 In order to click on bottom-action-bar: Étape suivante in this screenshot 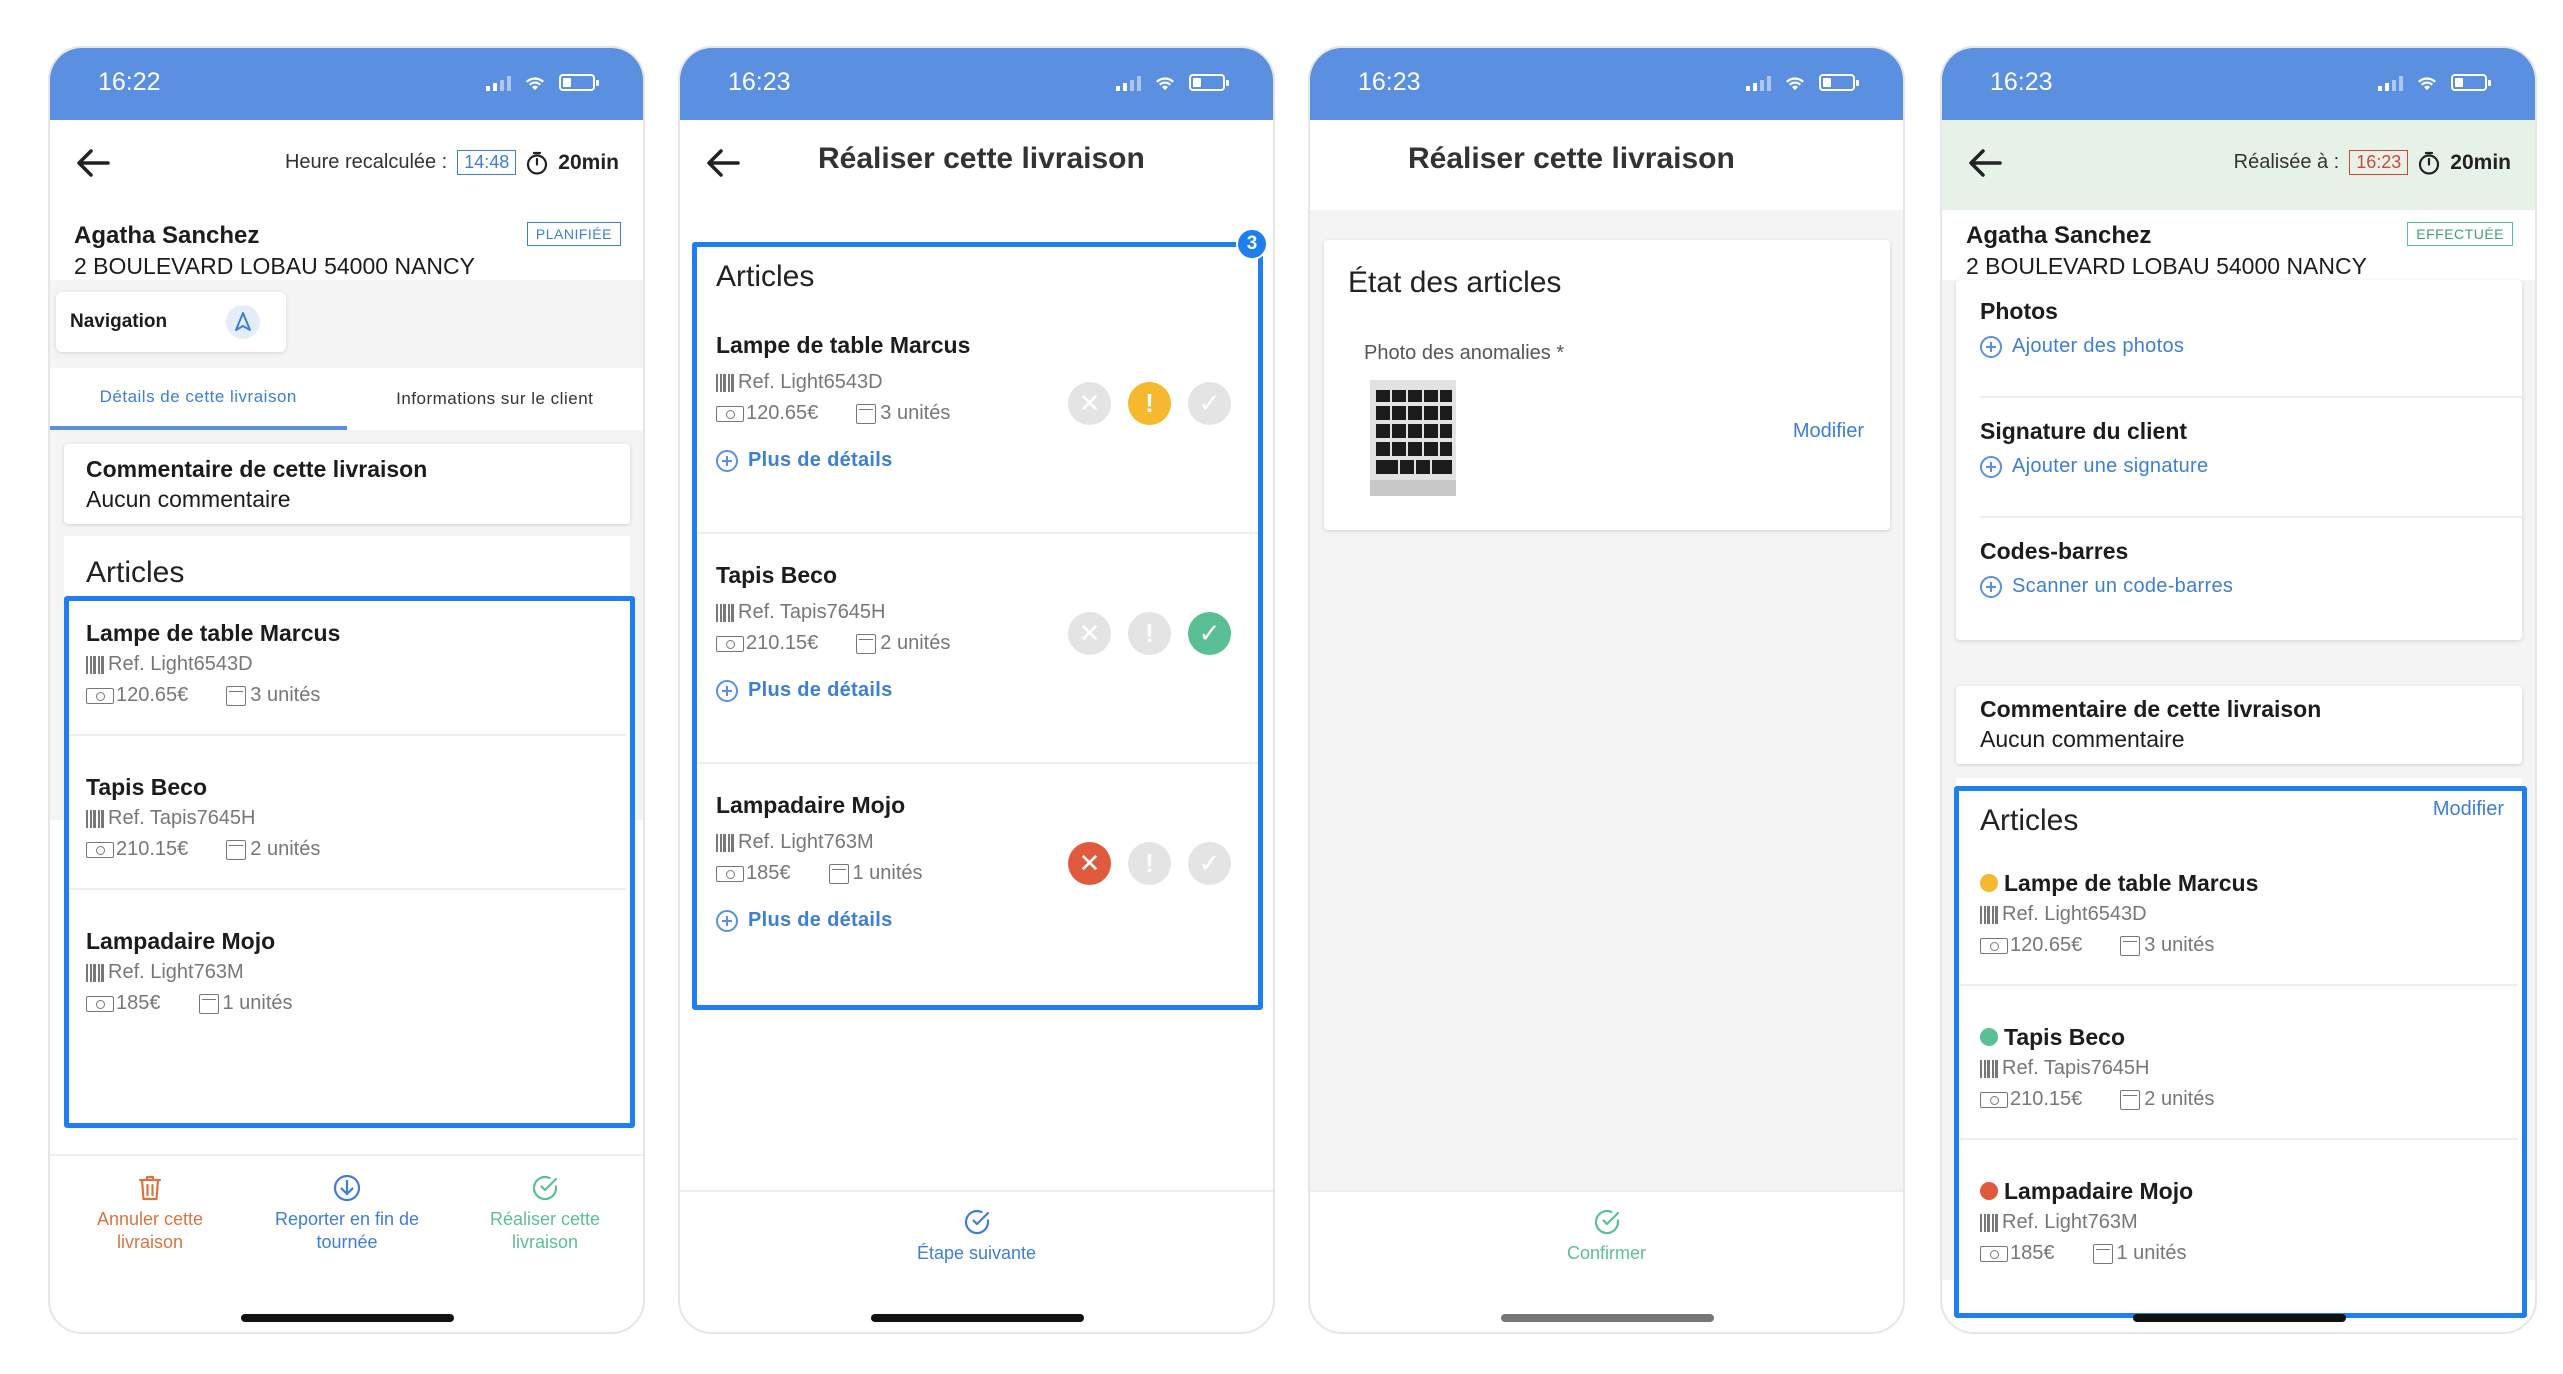, I will do `click(976, 1261)`.